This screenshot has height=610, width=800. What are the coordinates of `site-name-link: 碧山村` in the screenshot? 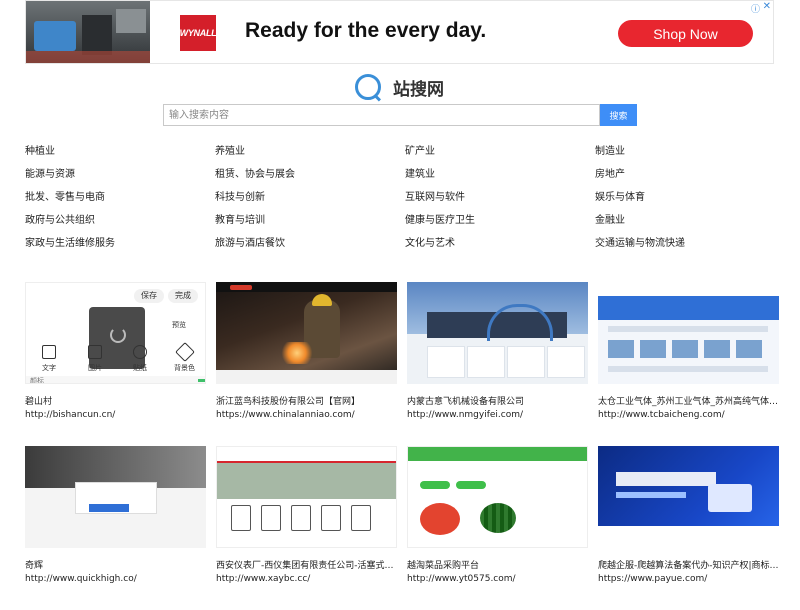 It's located at (115, 400).